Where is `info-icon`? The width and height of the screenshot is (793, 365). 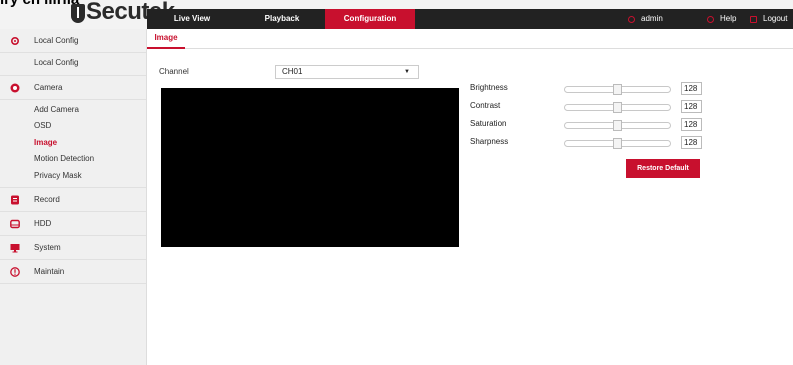
info-icon is located at coordinates (15, 272).